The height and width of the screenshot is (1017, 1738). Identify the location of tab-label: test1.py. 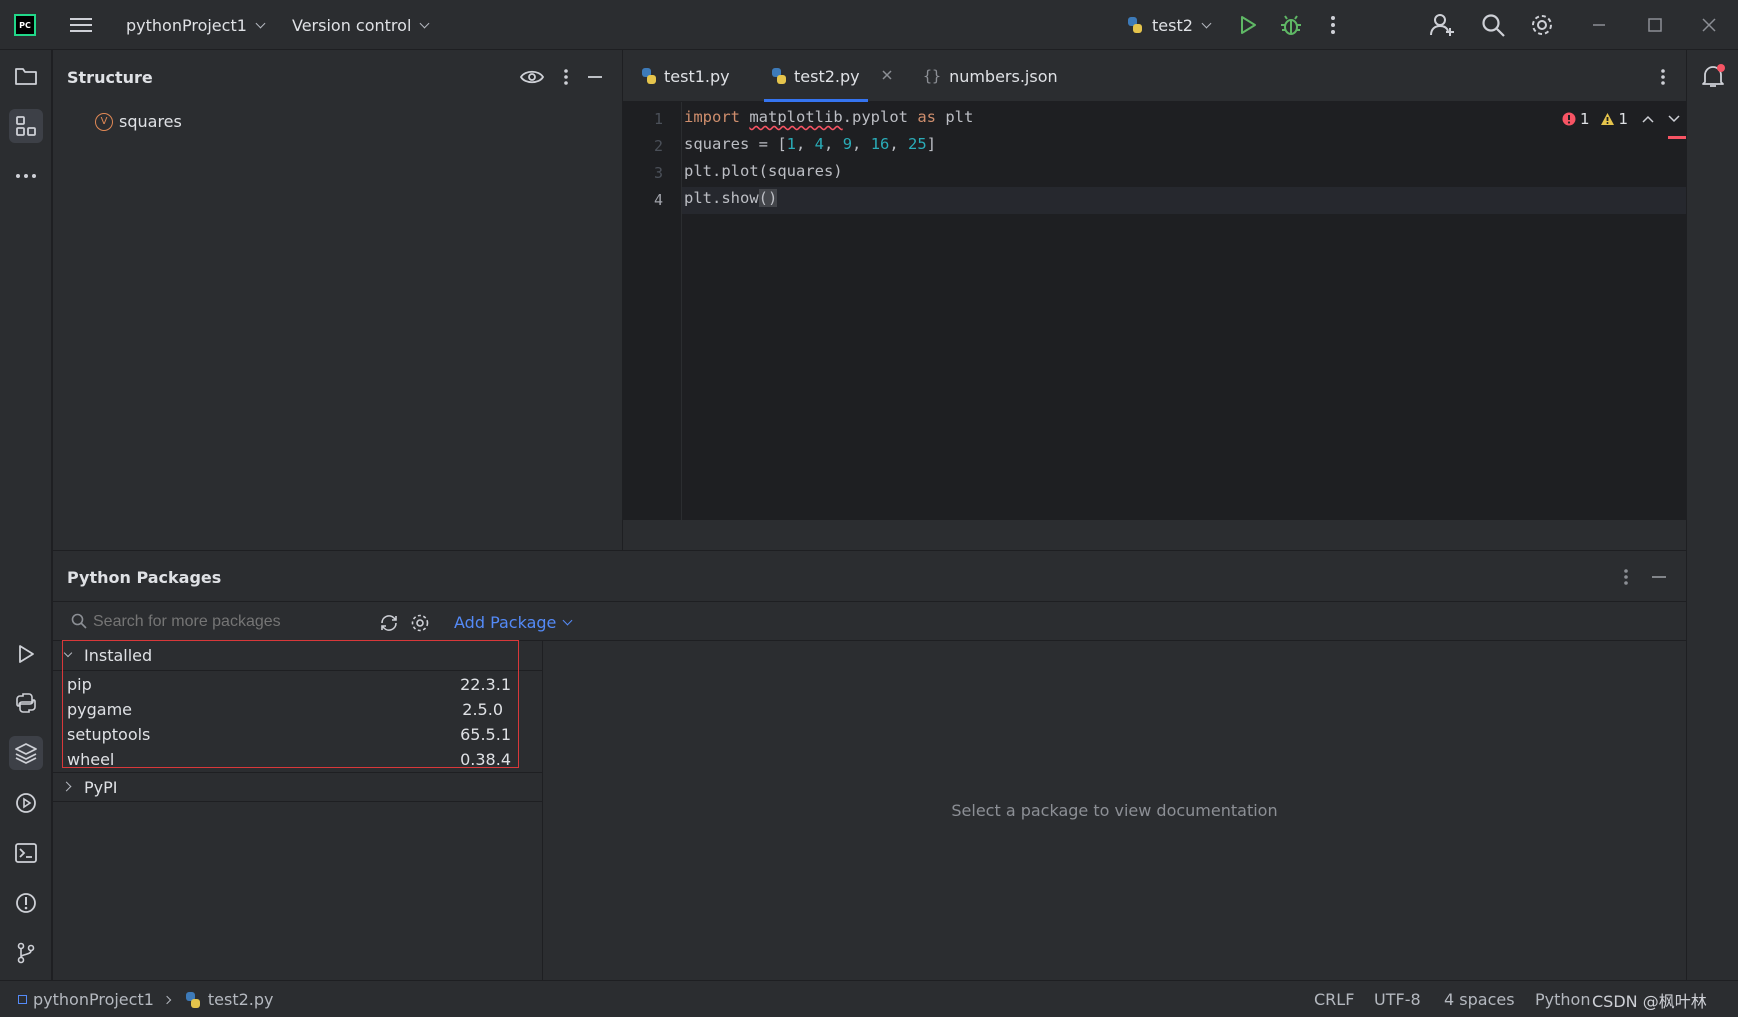
(697, 76).